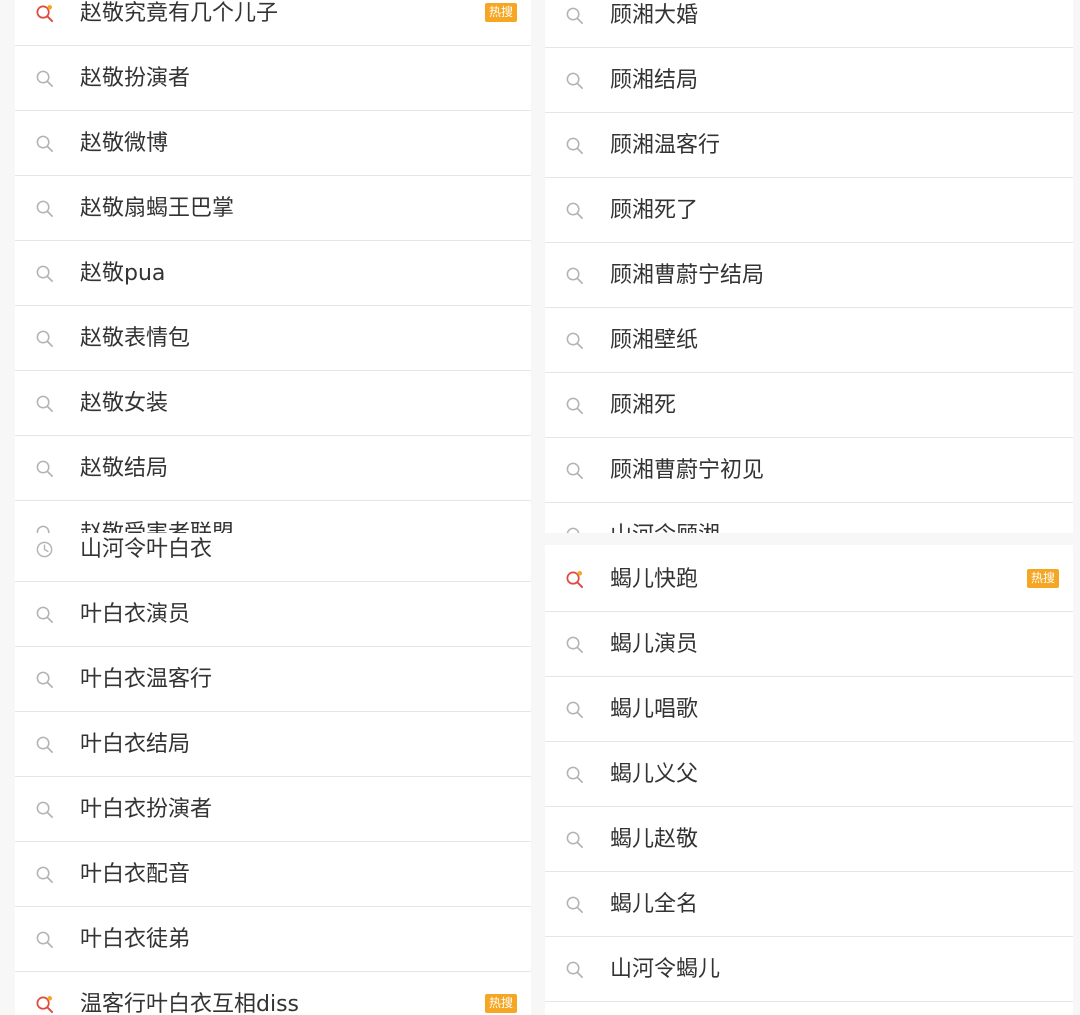 The image size is (1080, 1015). What do you see at coordinates (273, 468) in the screenshot?
I see `suggestion-item: 赵敬结局` at bounding box center [273, 468].